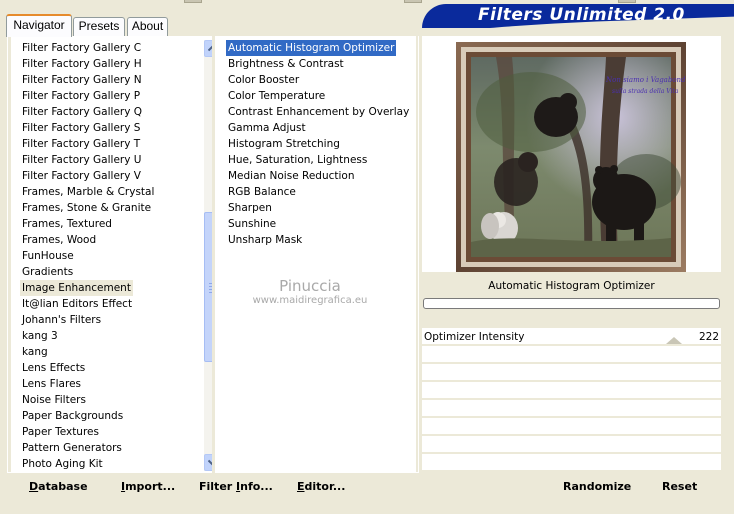 This screenshot has width=734, height=514. What do you see at coordinates (318, 112) in the screenshot?
I see `filter-item: Contrast Enhancement by Overlay` at bounding box center [318, 112].